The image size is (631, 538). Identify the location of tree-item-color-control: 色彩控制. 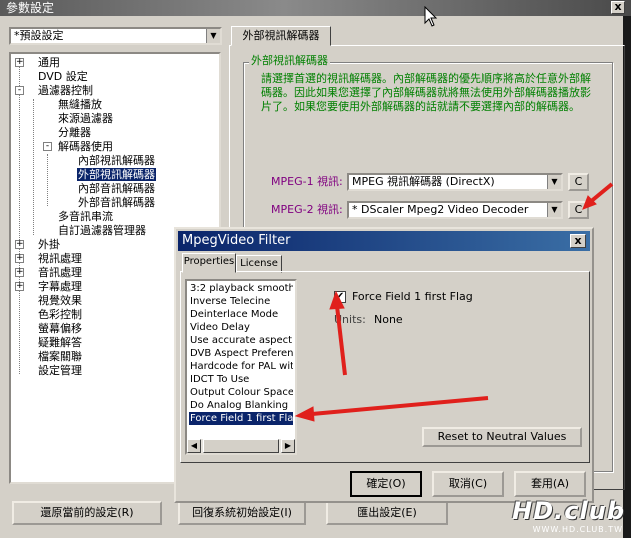
(60, 314).